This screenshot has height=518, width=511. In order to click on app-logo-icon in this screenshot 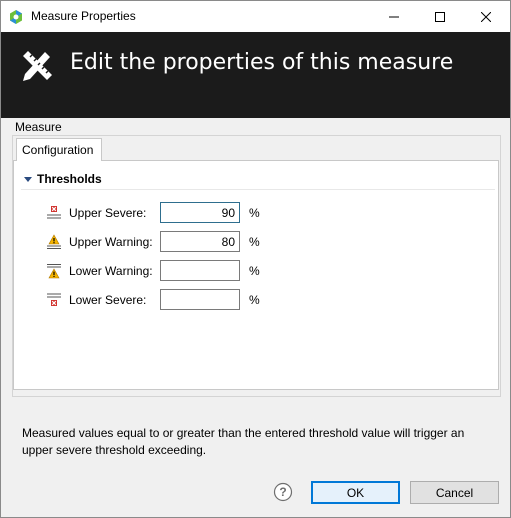, I will do `click(16, 17)`.